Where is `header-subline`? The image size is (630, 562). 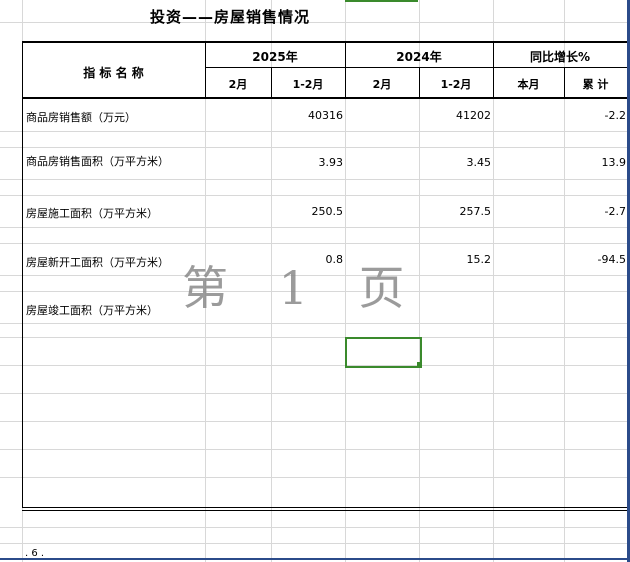 header-subline is located at coordinates (416, 67).